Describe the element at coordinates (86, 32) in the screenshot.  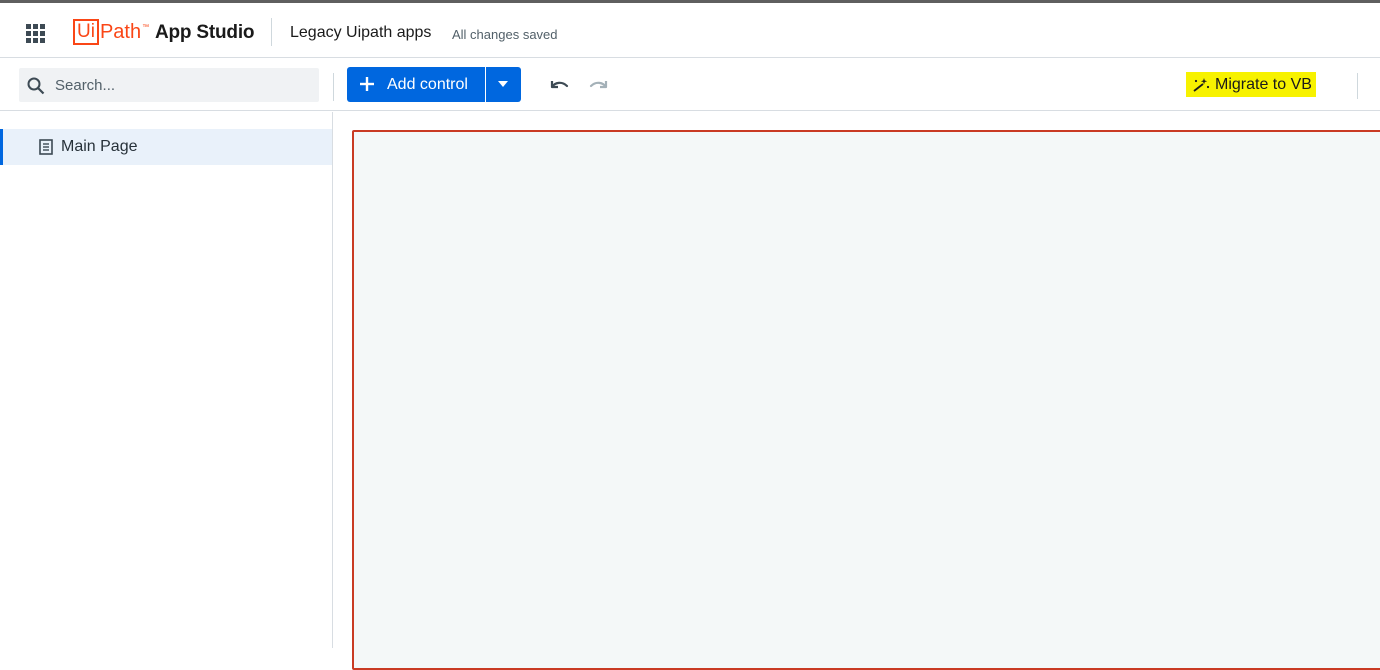
I see `logo-box-text: Ui` at that location.